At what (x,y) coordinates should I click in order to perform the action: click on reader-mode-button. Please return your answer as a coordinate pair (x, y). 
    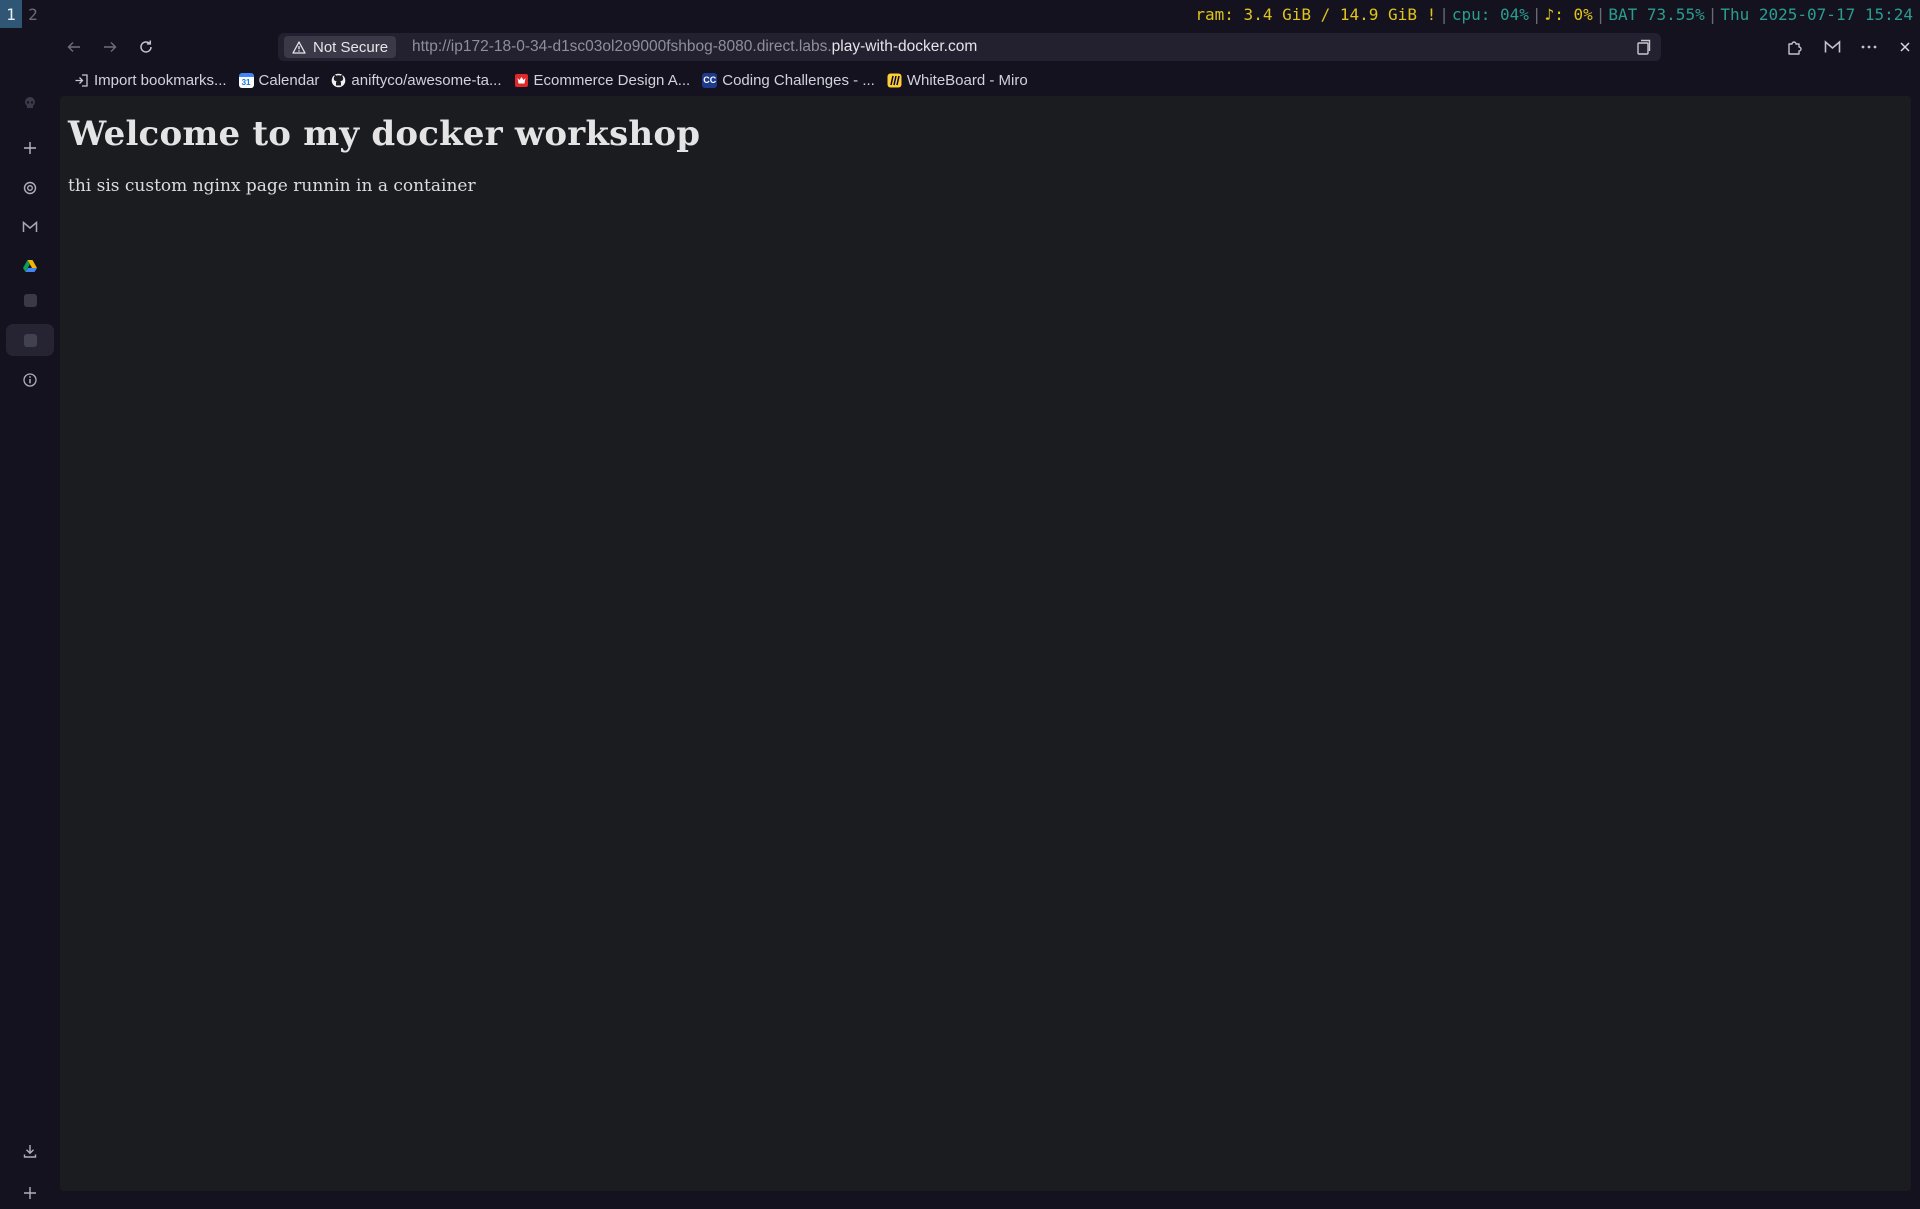
    Looking at the image, I should click on (1644, 47).